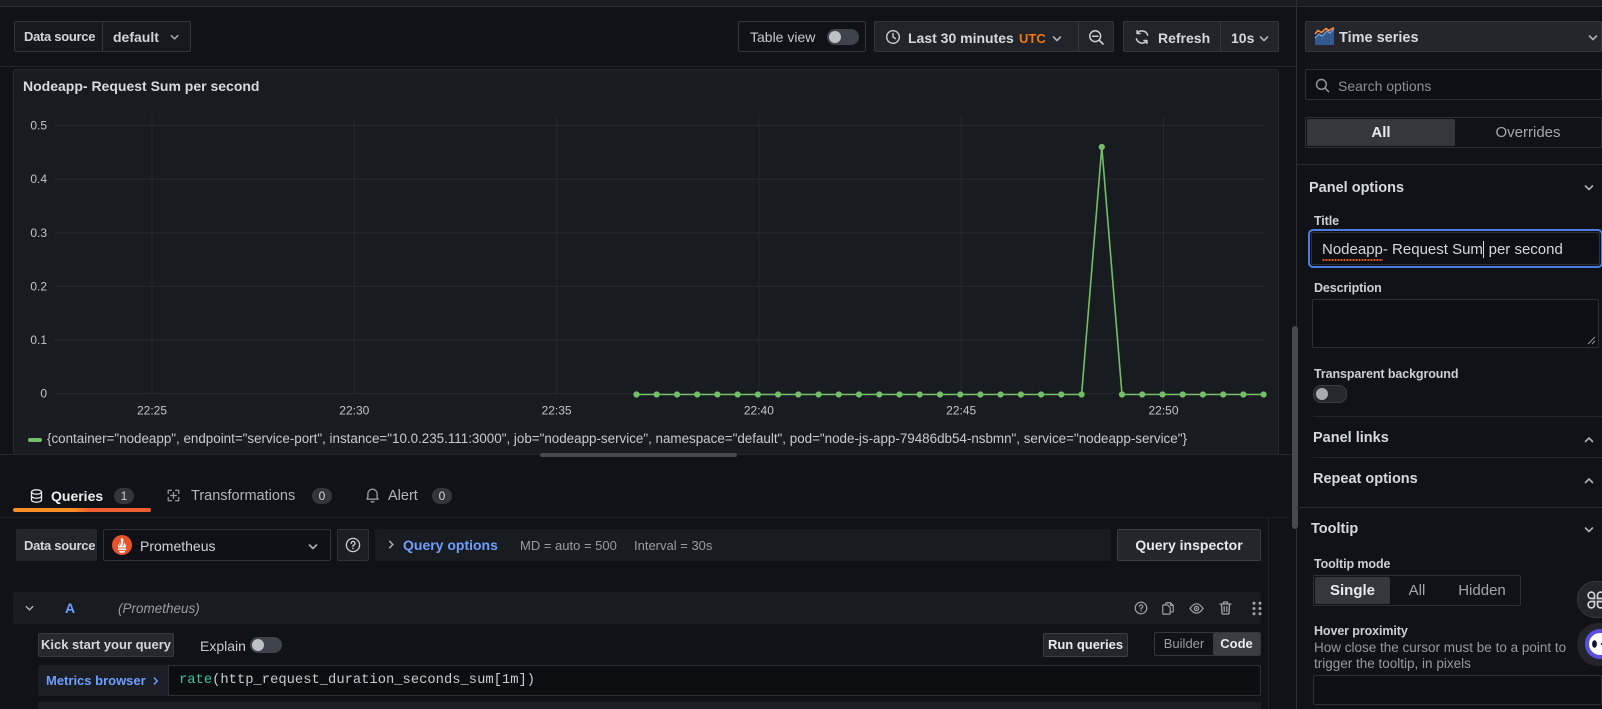  Describe the element at coordinates (354, 411) in the screenshot. I see `svg-text: 22:30` at that location.